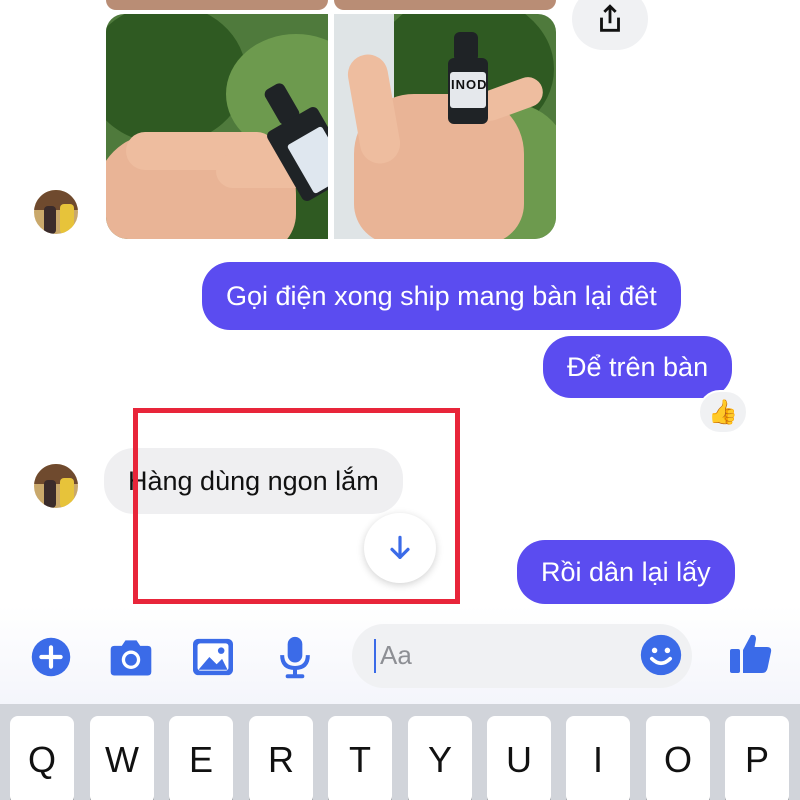 This screenshot has height=800, width=800. What do you see at coordinates (445, 126) in the screenshot?
I see `photo-bottle-right: INOD` at bounding box center [445, 126].